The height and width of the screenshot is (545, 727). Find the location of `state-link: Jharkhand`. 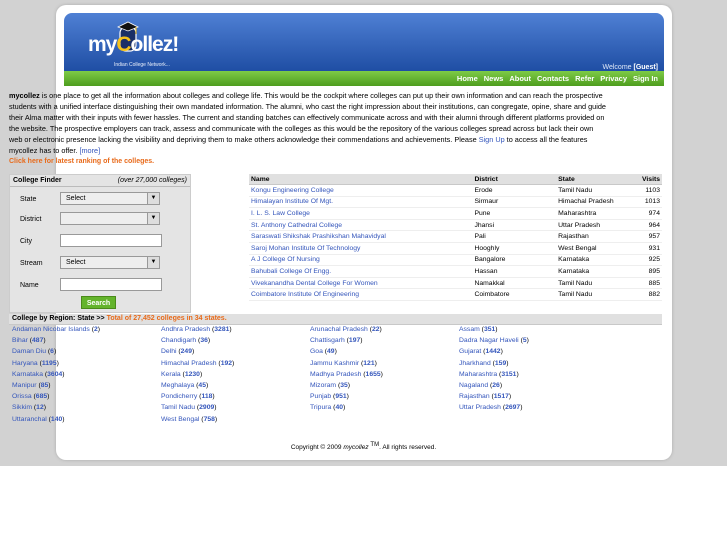

state-link: Jharkhand is located at coordinates (475, 363).